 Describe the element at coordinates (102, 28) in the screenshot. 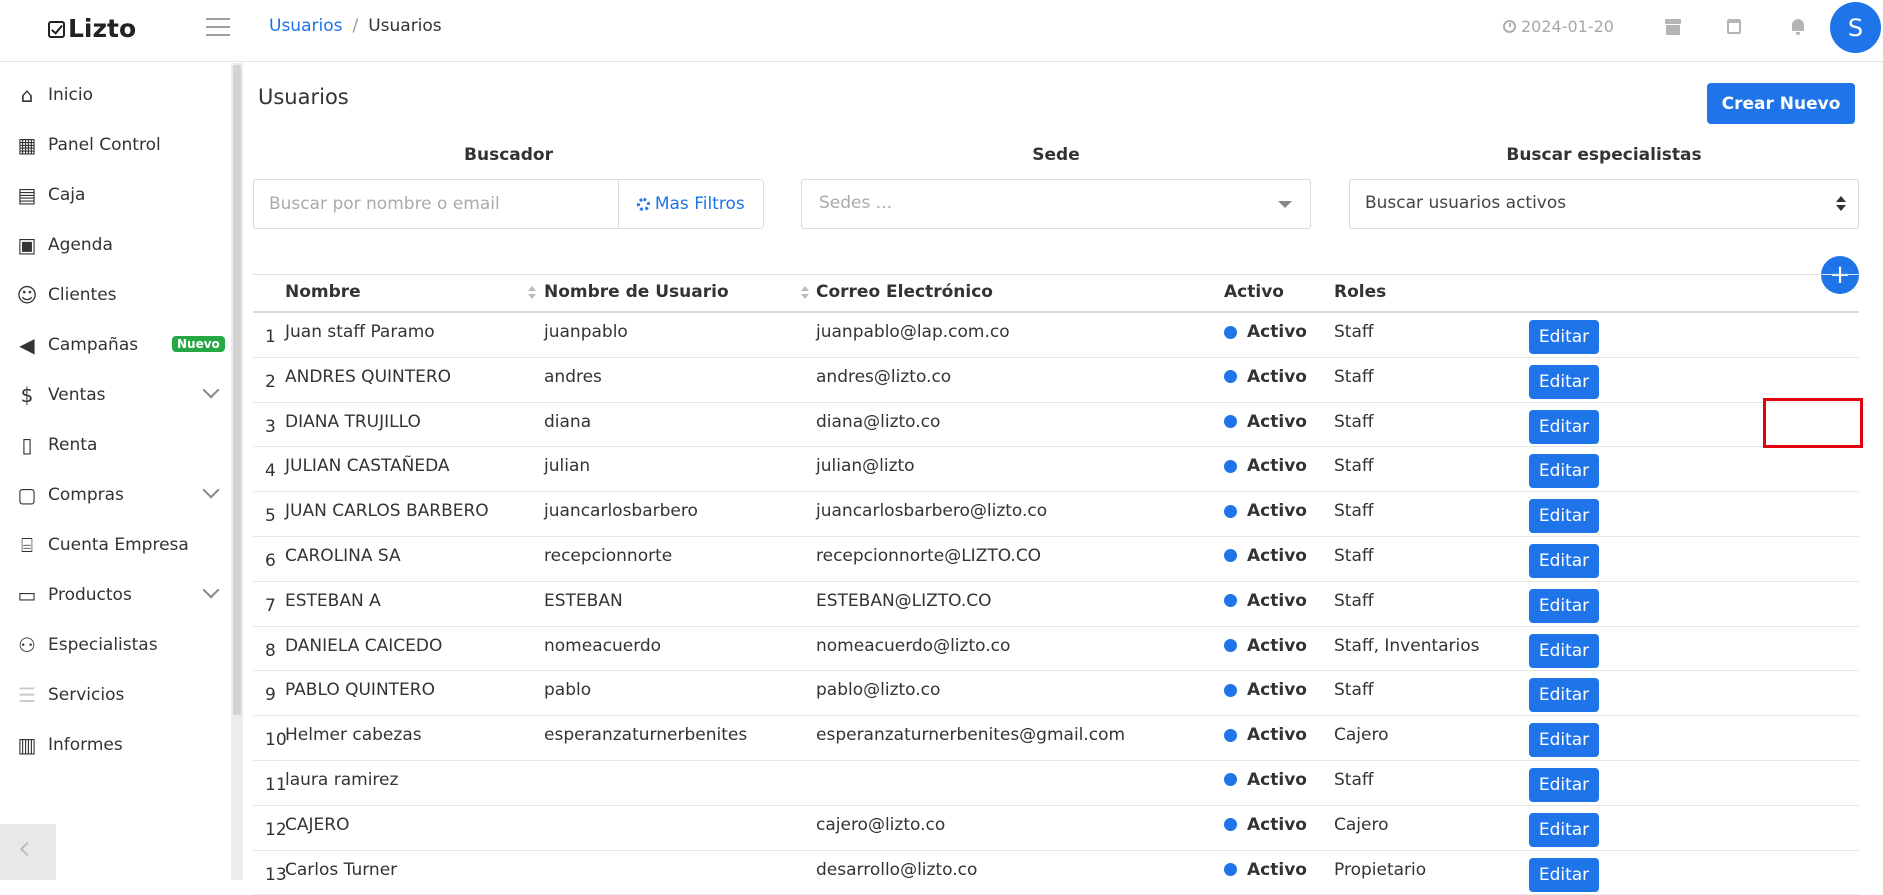

I see `logo-text: Lizto` at that location.